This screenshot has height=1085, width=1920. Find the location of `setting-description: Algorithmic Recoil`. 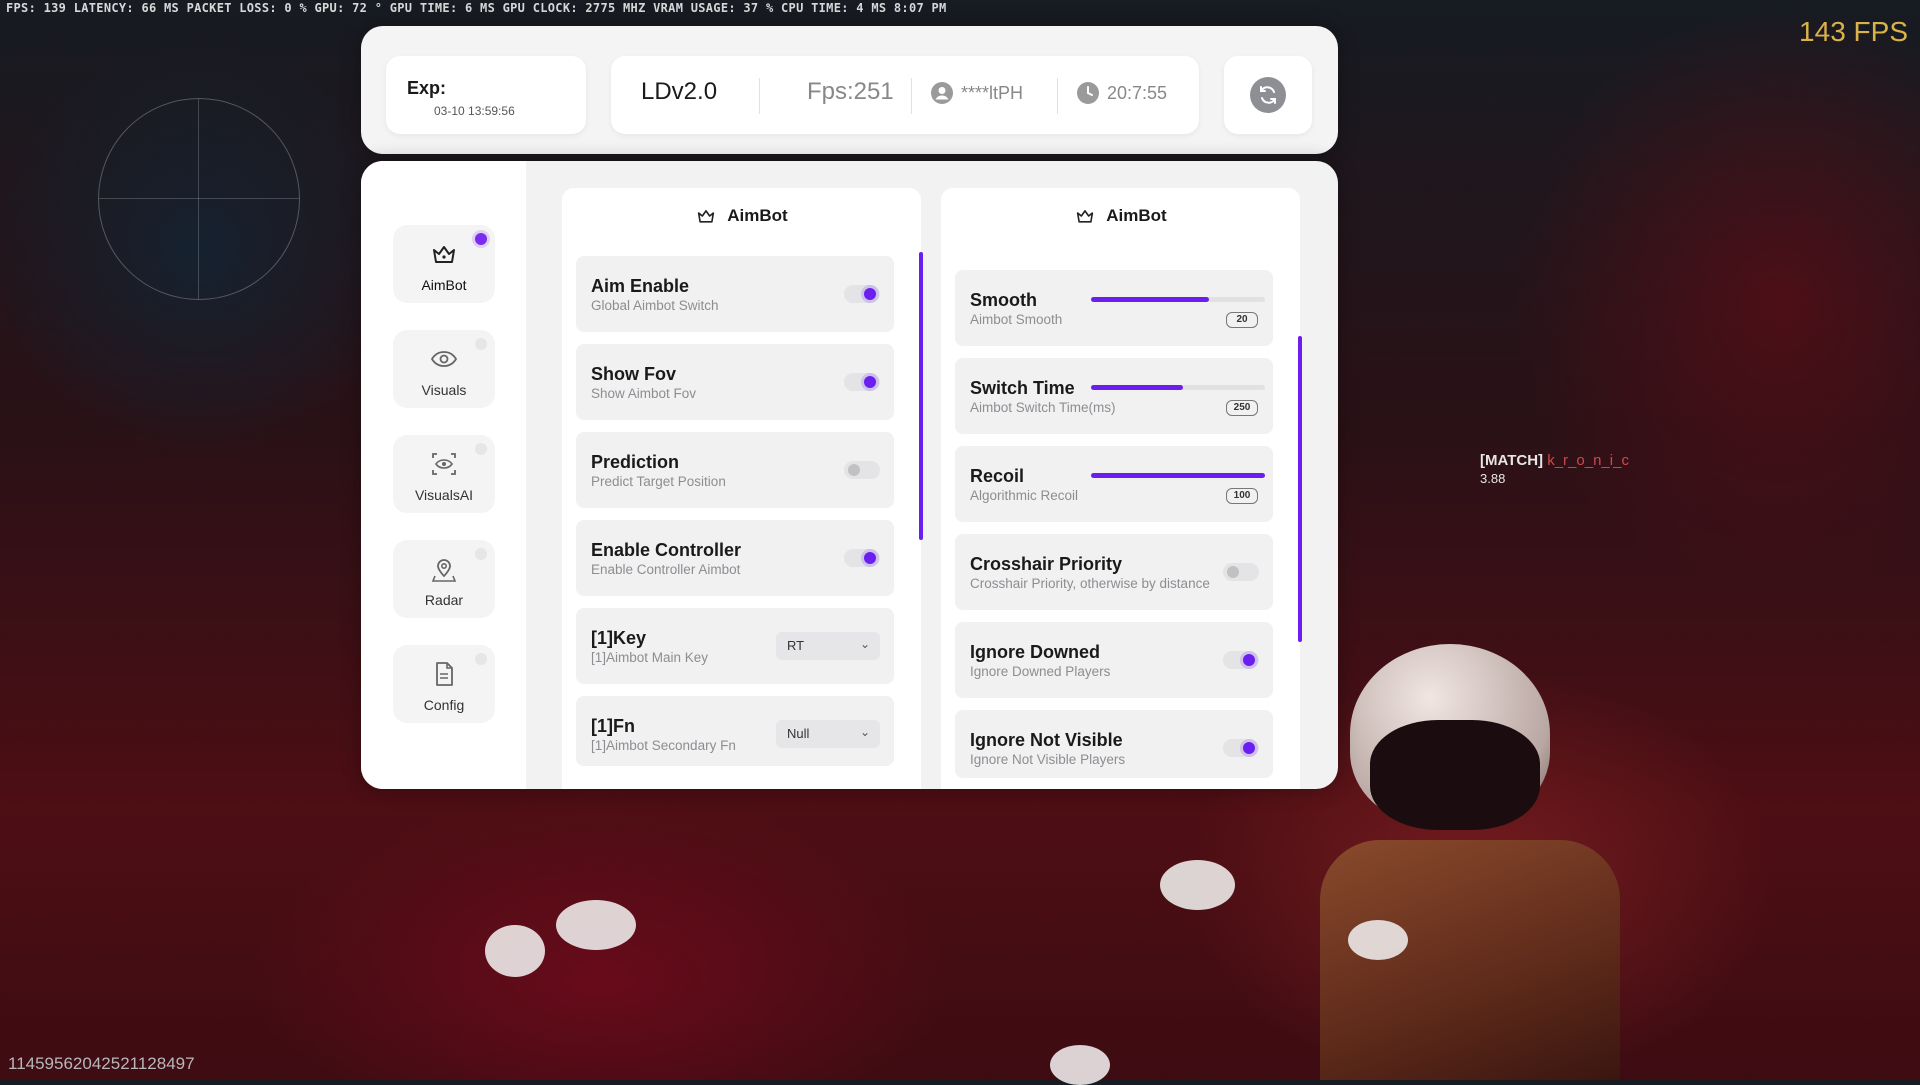

setting-description: Algorithmic Recoil is located at coordinates (1024, 495).